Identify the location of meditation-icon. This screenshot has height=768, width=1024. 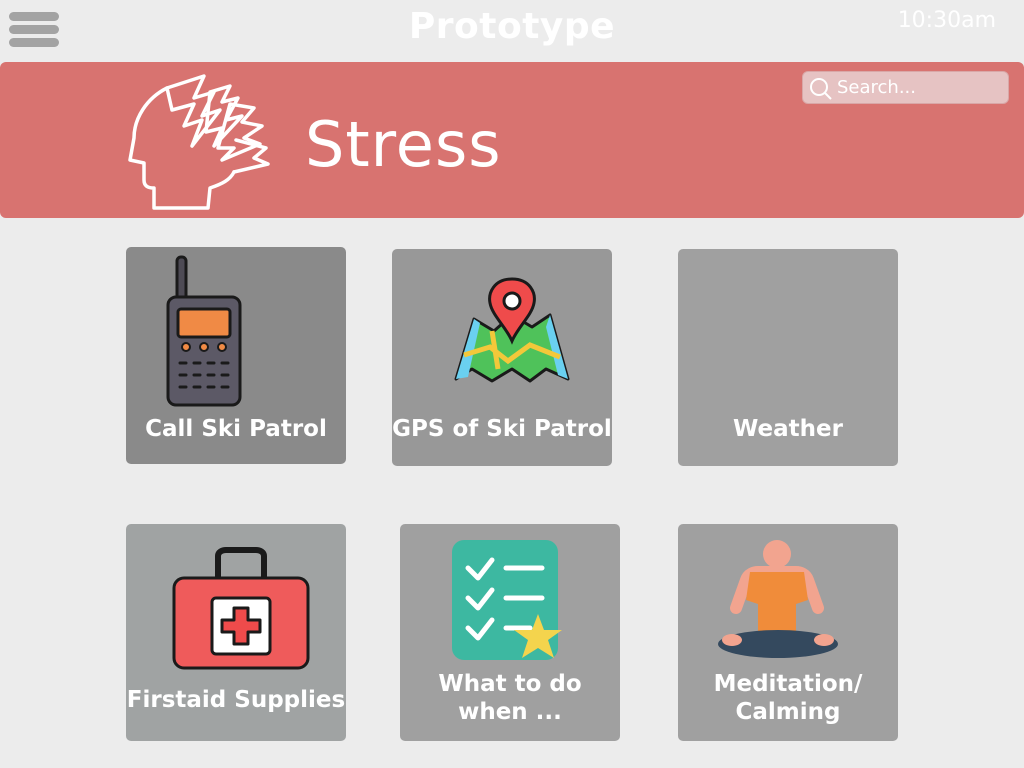
(778, 599).